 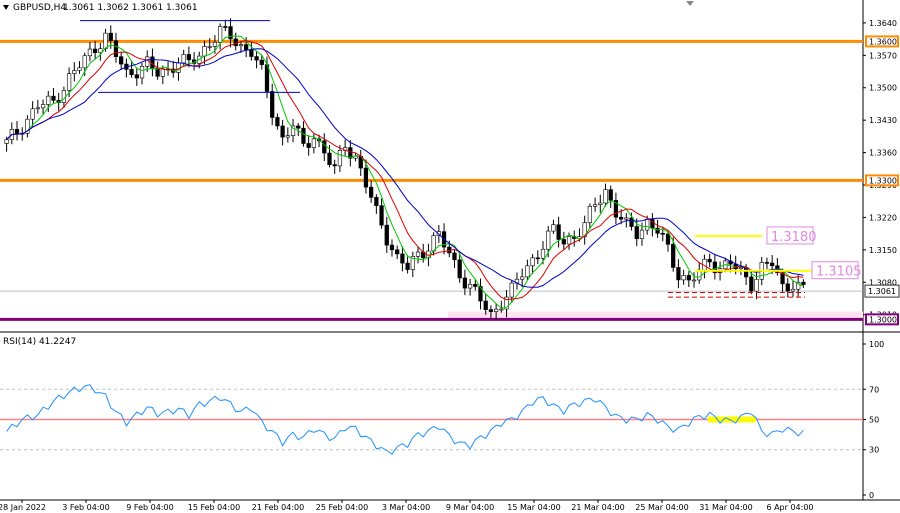 What do you see at coordinates (533, 507) in the screenshot?
I see `time-tick-label: 15 Mar 04:00` at bounding box center [533, 507].